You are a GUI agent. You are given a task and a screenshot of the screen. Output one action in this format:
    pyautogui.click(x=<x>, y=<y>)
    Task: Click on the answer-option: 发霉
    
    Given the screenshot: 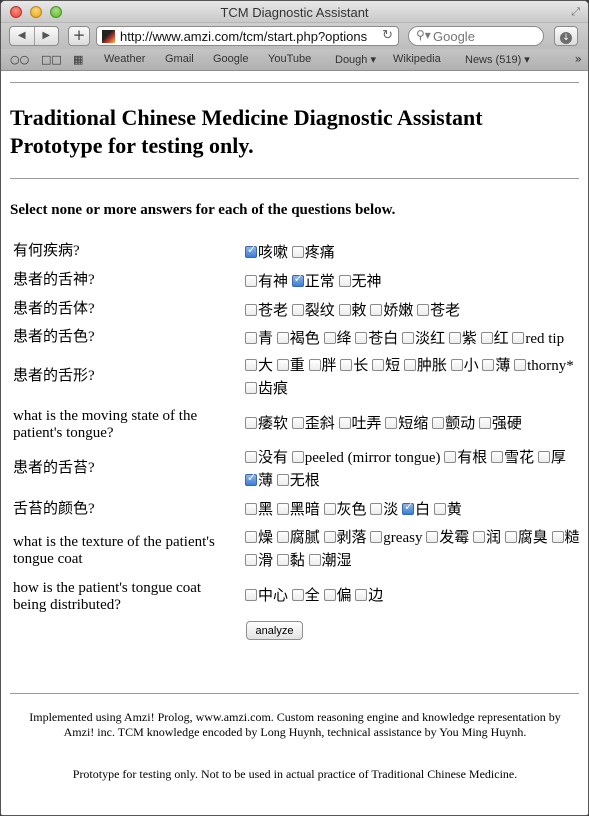 What is the action you would take?
    pyautogui.click(x=447, y=538)
    